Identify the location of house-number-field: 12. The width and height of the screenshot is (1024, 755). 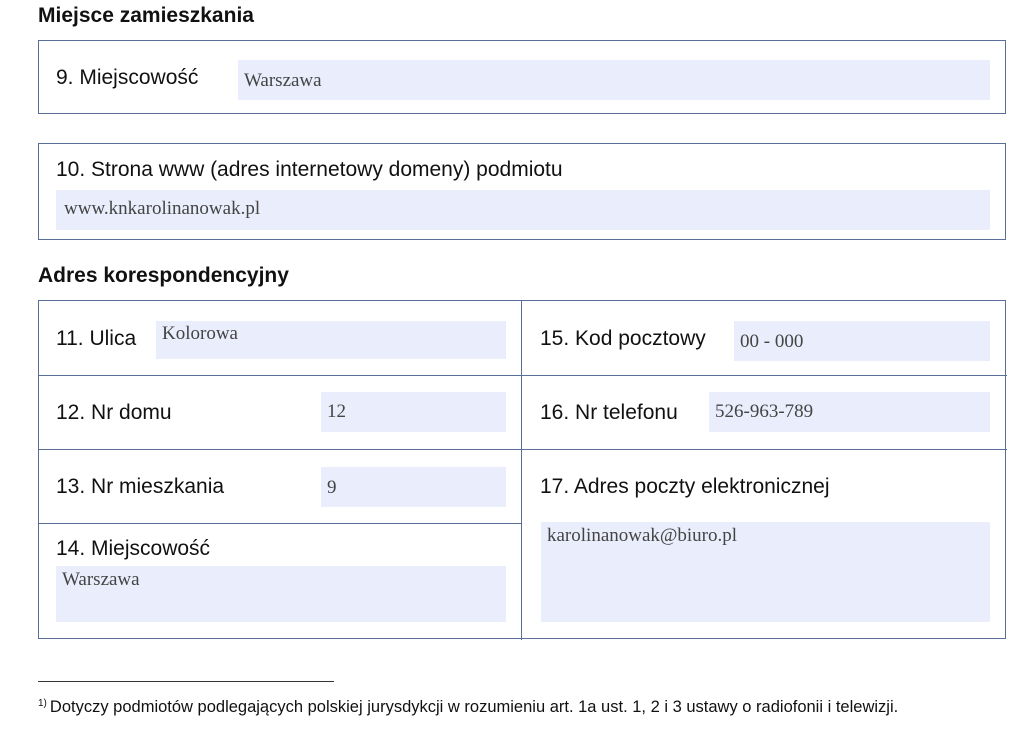
(413, 412).